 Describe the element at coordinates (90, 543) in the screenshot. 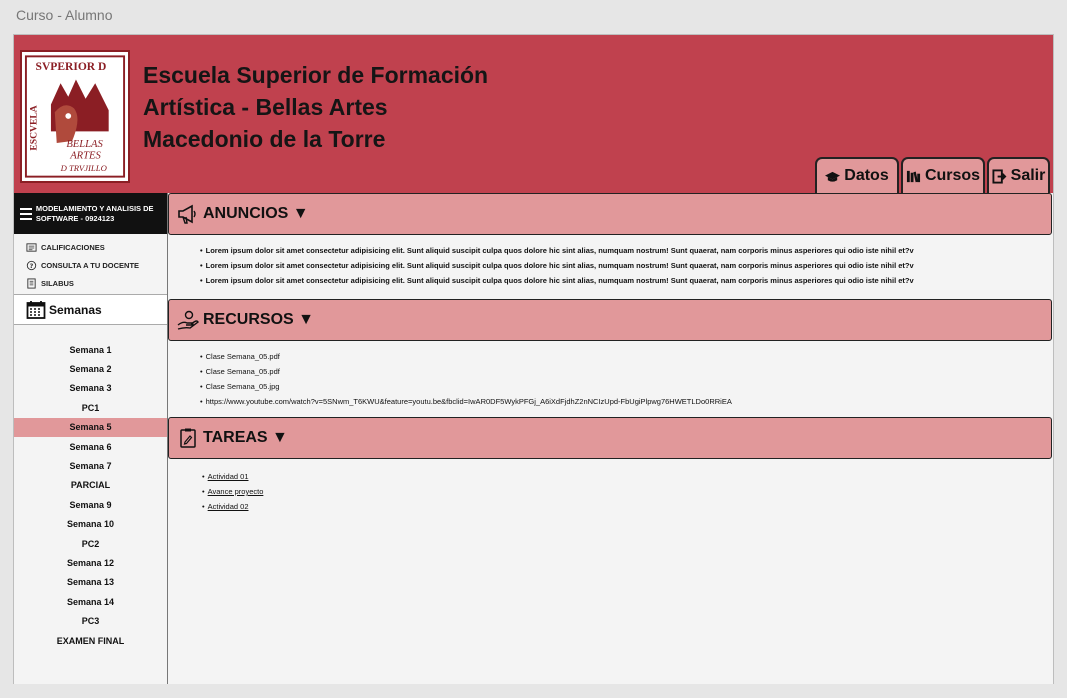

I see `week-item: PC2` at that location.